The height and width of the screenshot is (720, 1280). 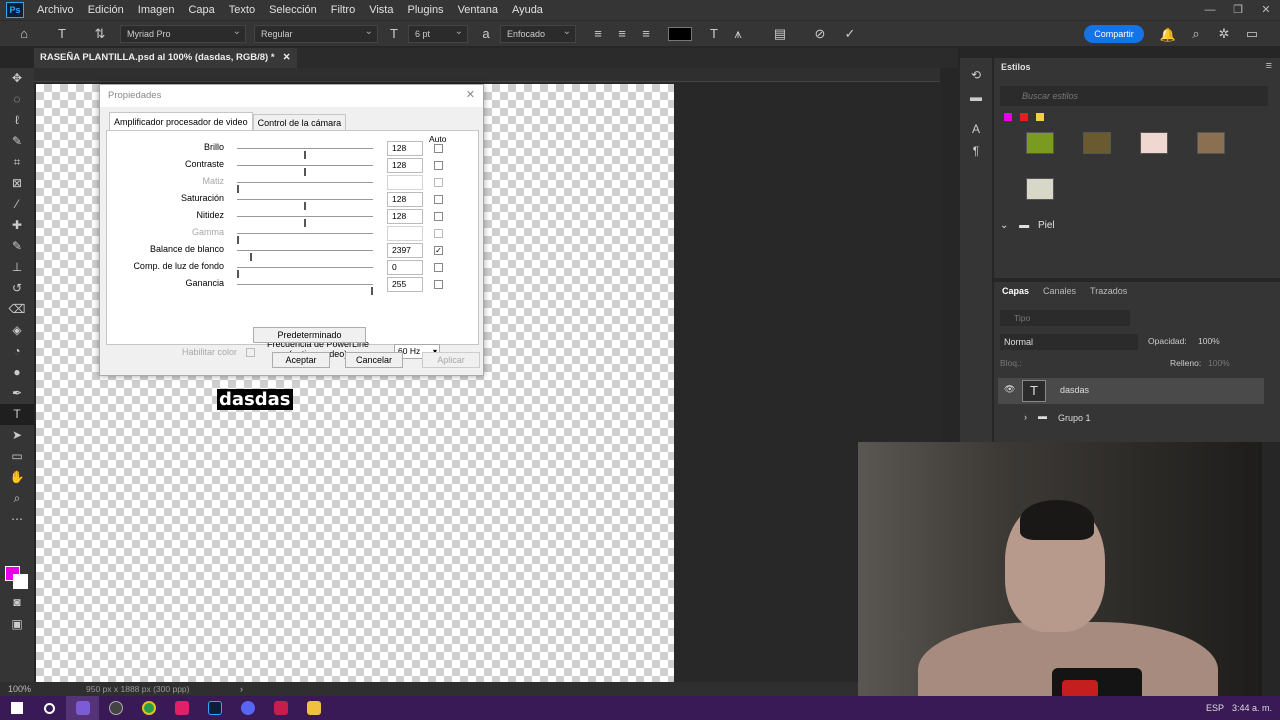 I want to click on zoom-level: 100%, so click(x=19, y=689).